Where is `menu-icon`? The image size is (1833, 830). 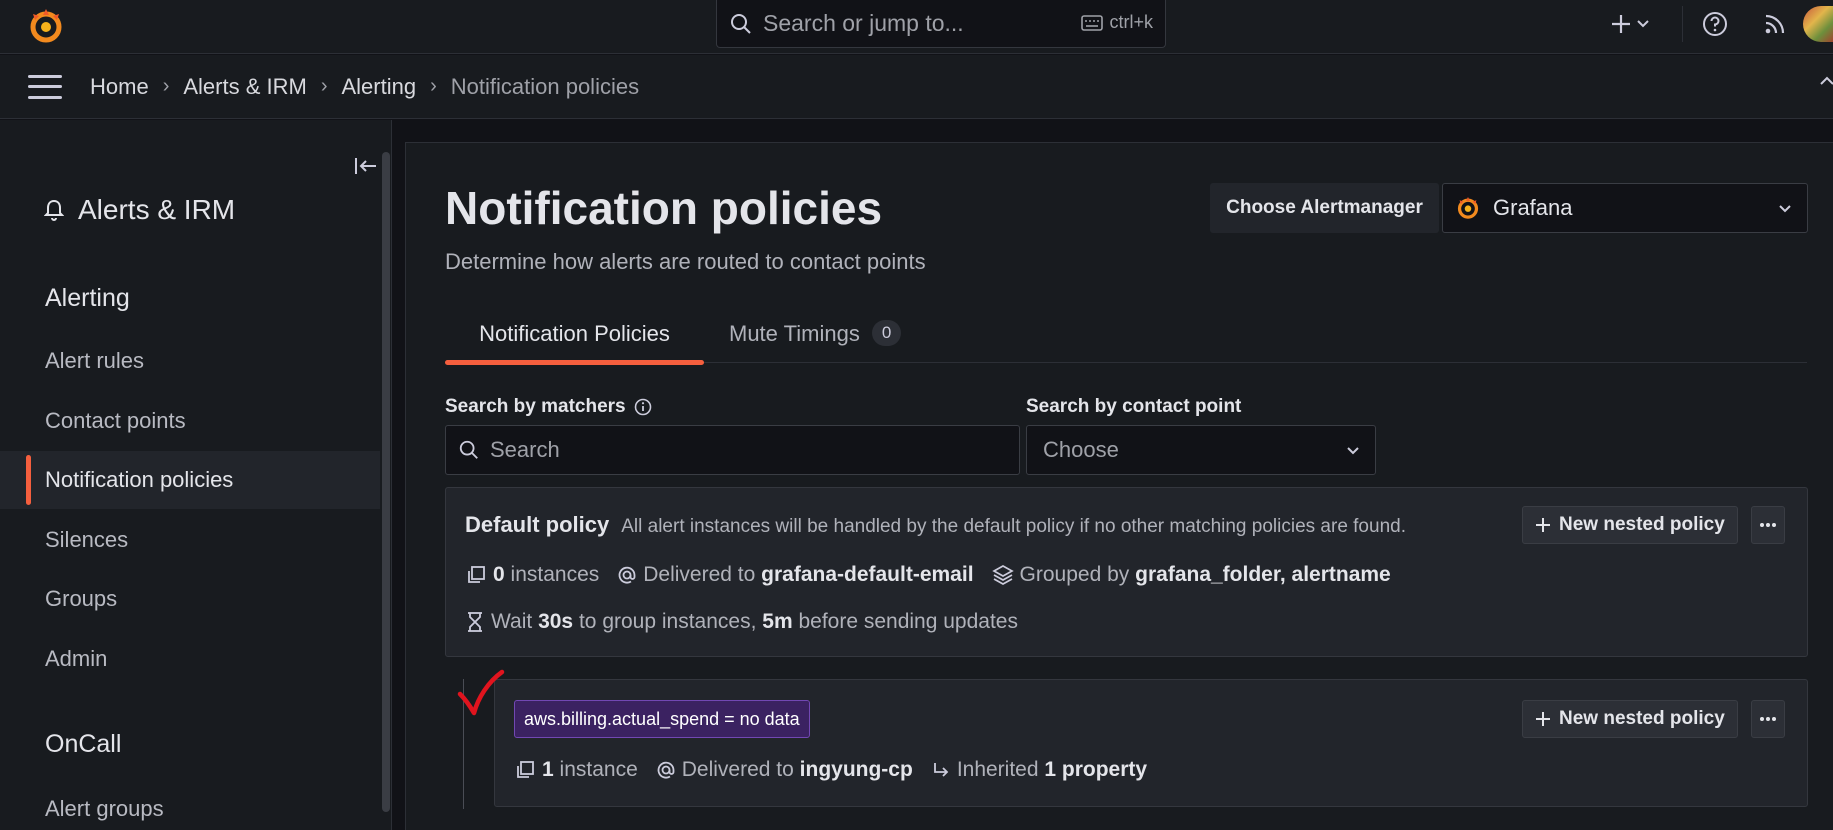 menu-icon is located at coordinates (45, 86).